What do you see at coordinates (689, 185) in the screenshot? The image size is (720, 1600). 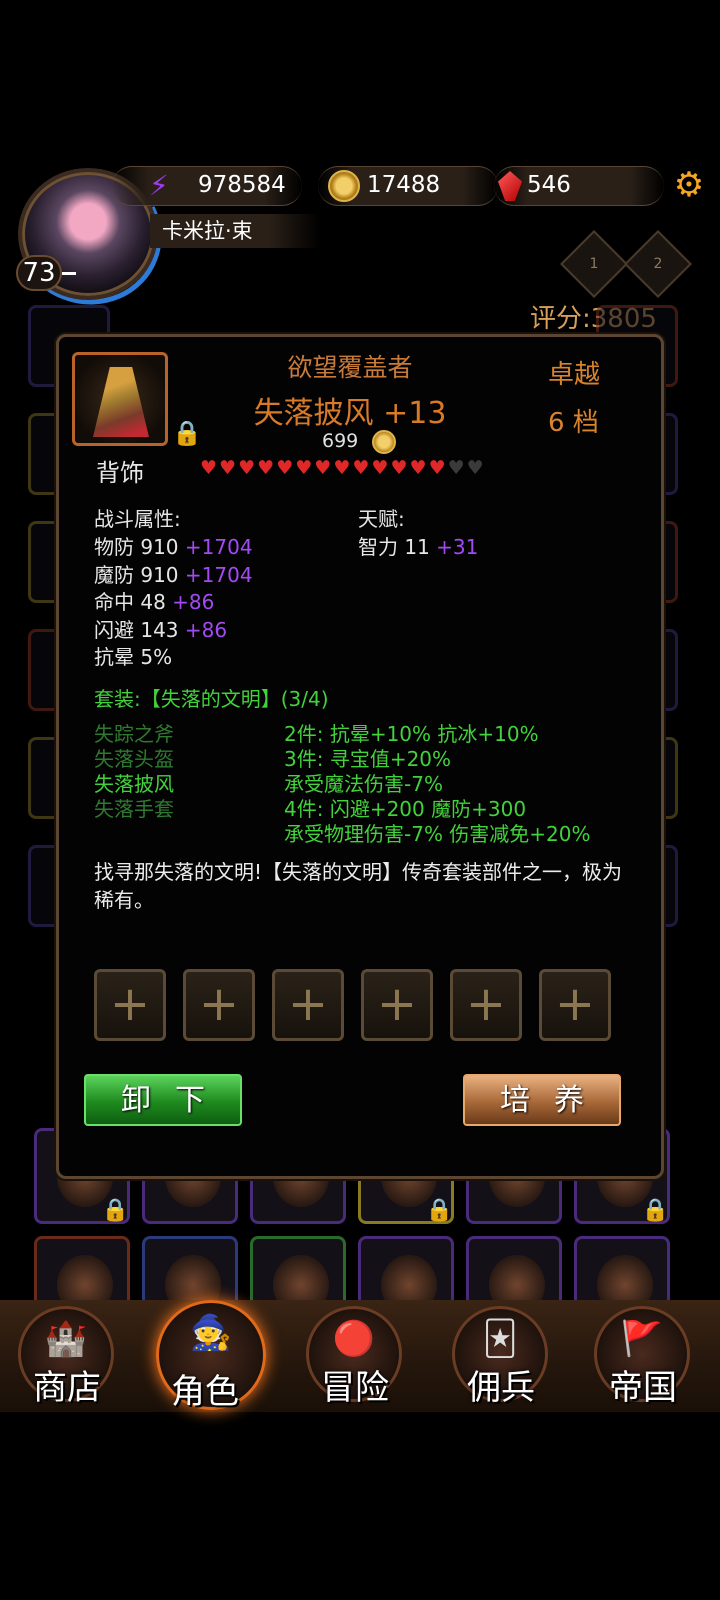 I see `settings-gear-icon: ⚙` at bounding box center [689, 185].